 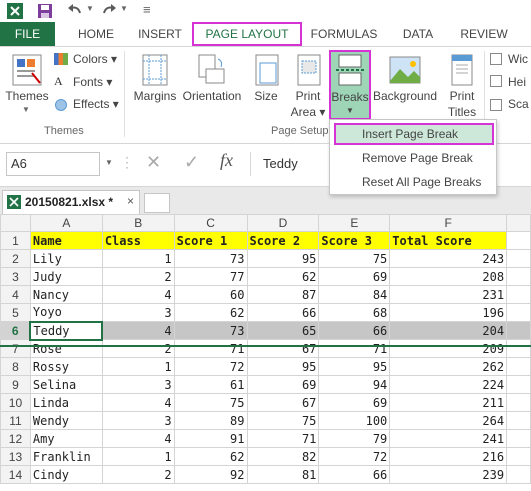 What do you see at coordinates (448, 438) in the screenshot?
I see `cell: 241` at bounding box center [448, 438].